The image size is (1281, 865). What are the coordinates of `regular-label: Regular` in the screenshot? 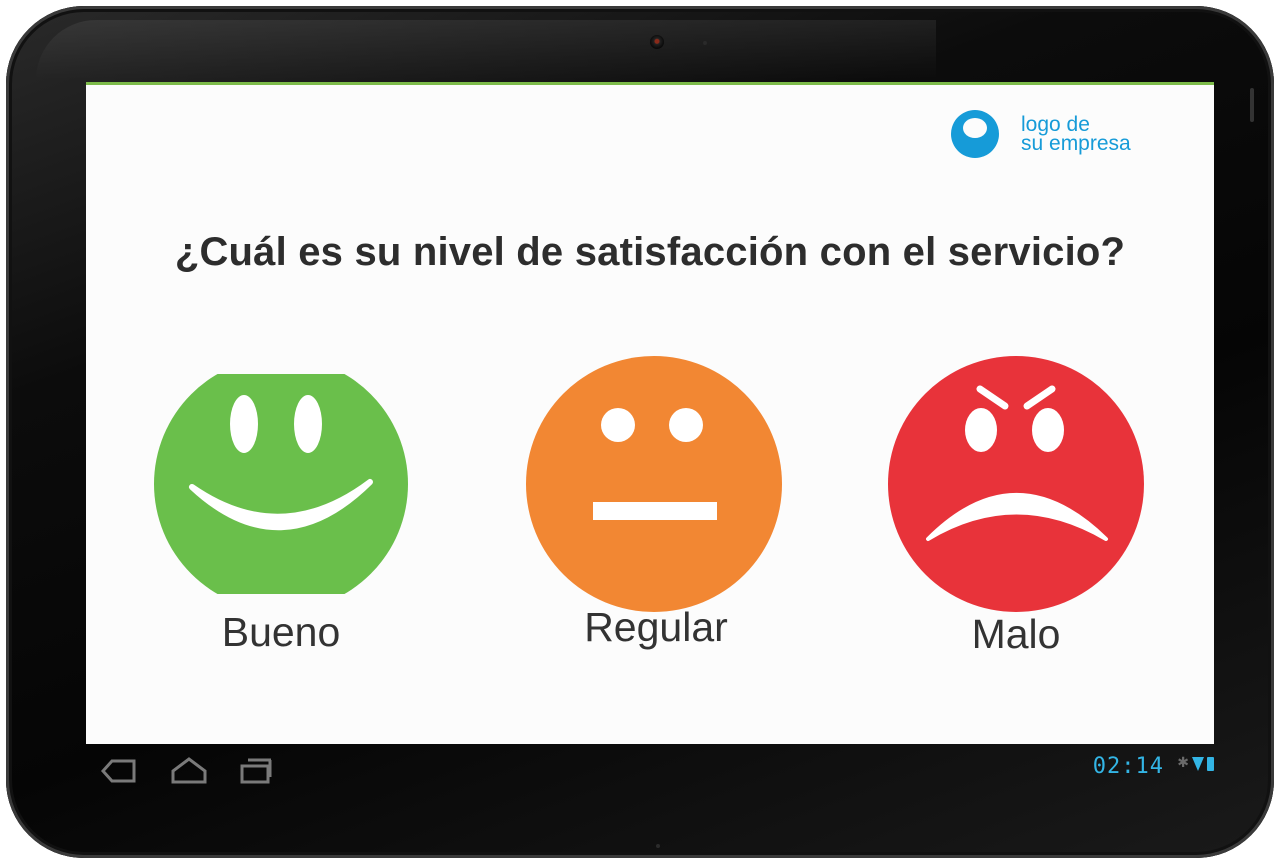 It's located at (656, 627).